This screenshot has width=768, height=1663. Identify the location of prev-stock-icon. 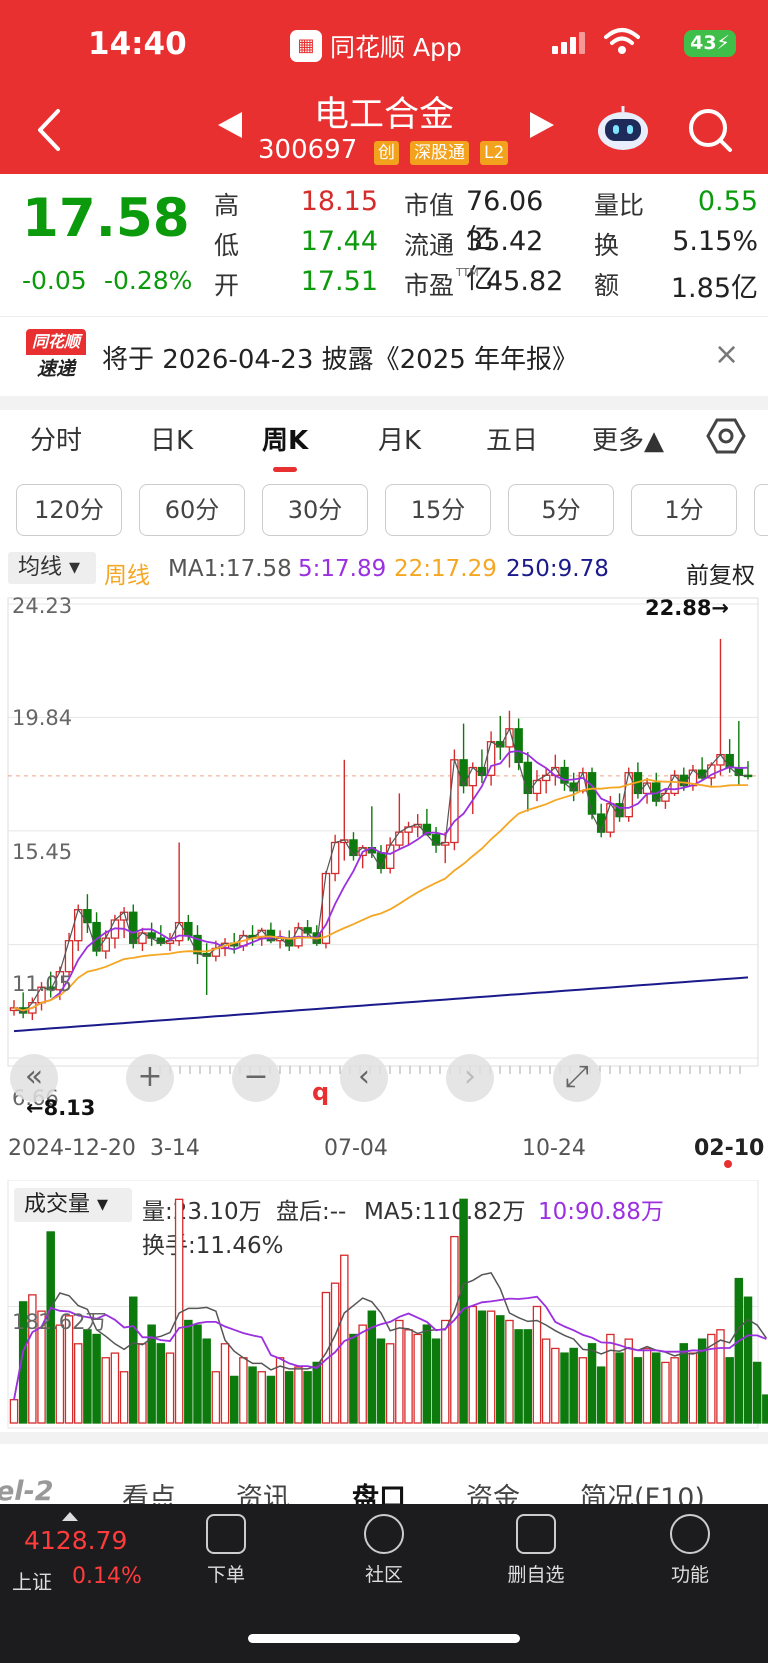
(230, 125).